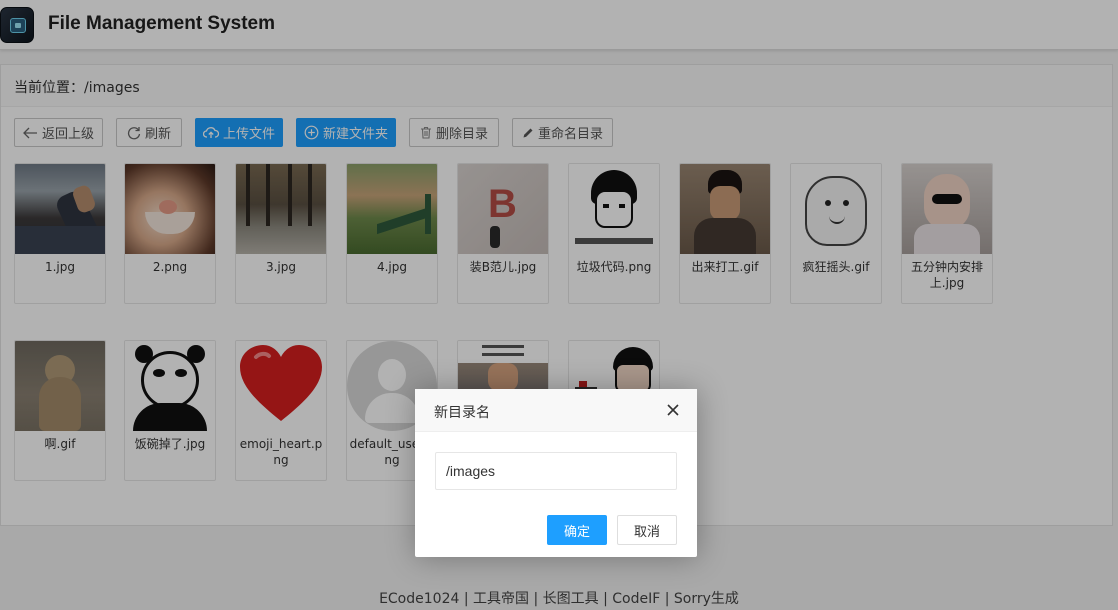  What do you see at coordinates (462, 413) in the screenshot?
I see `dialog-title: 新目录名` at bounding box center [462, 413].